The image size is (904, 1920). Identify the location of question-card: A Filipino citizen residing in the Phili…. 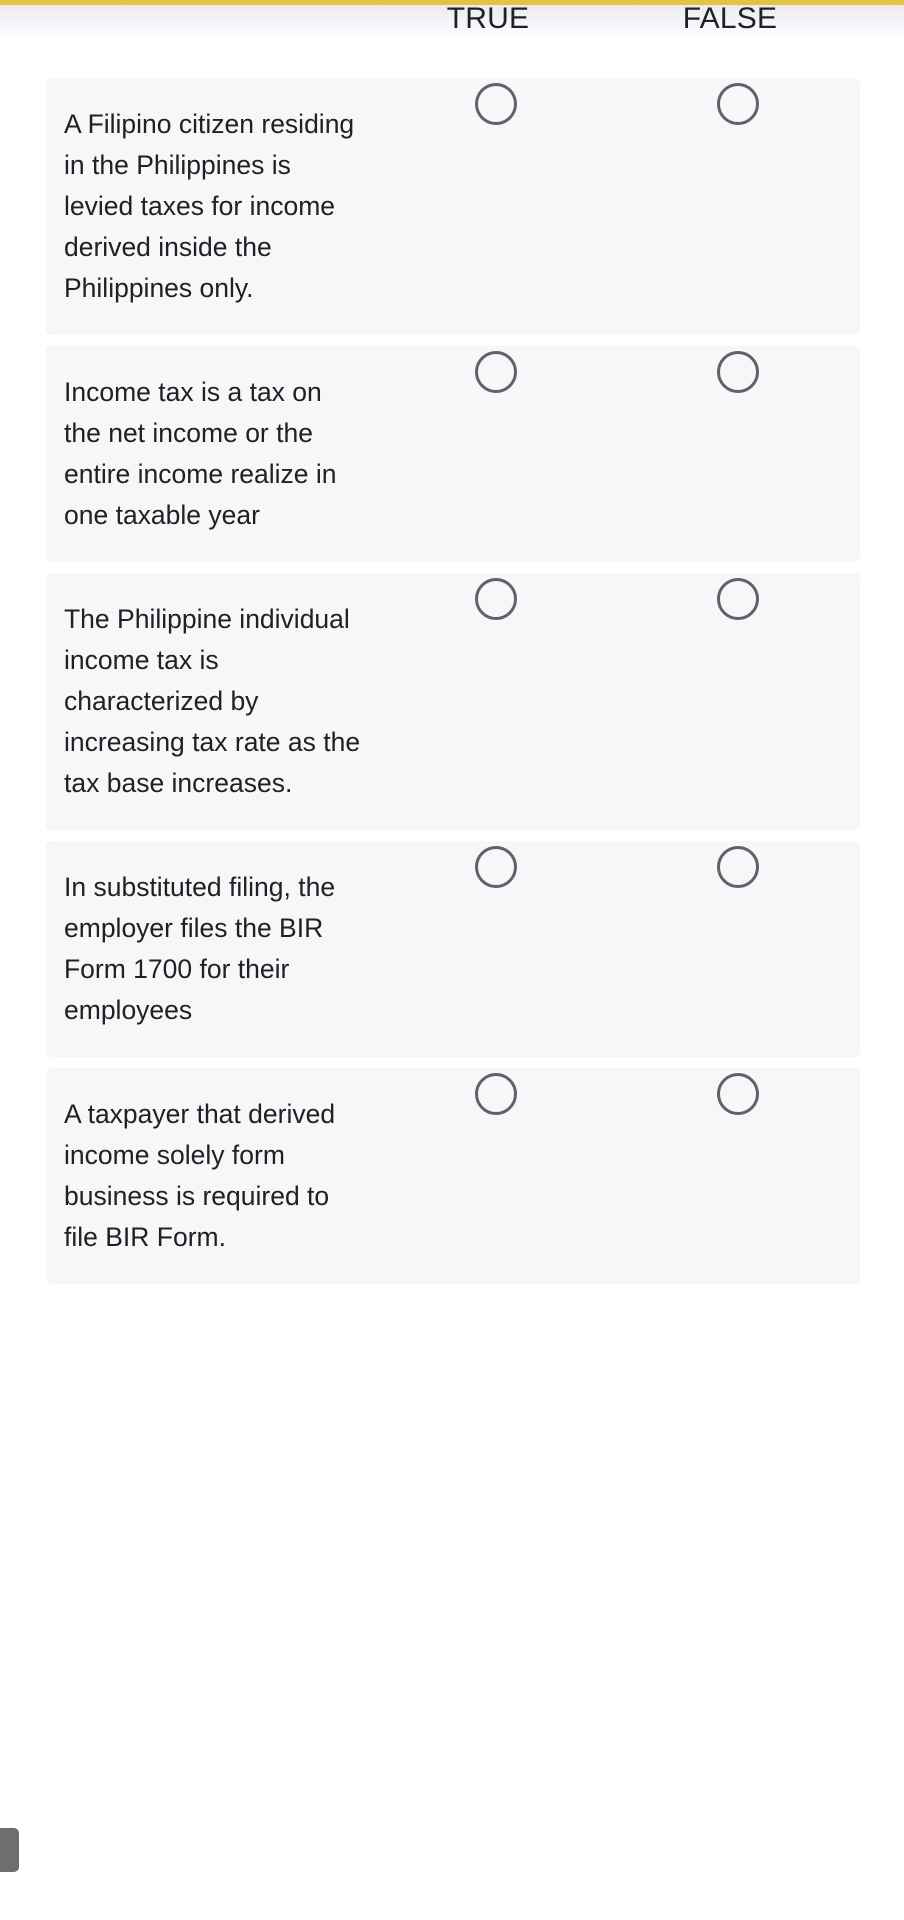
(453, 206).